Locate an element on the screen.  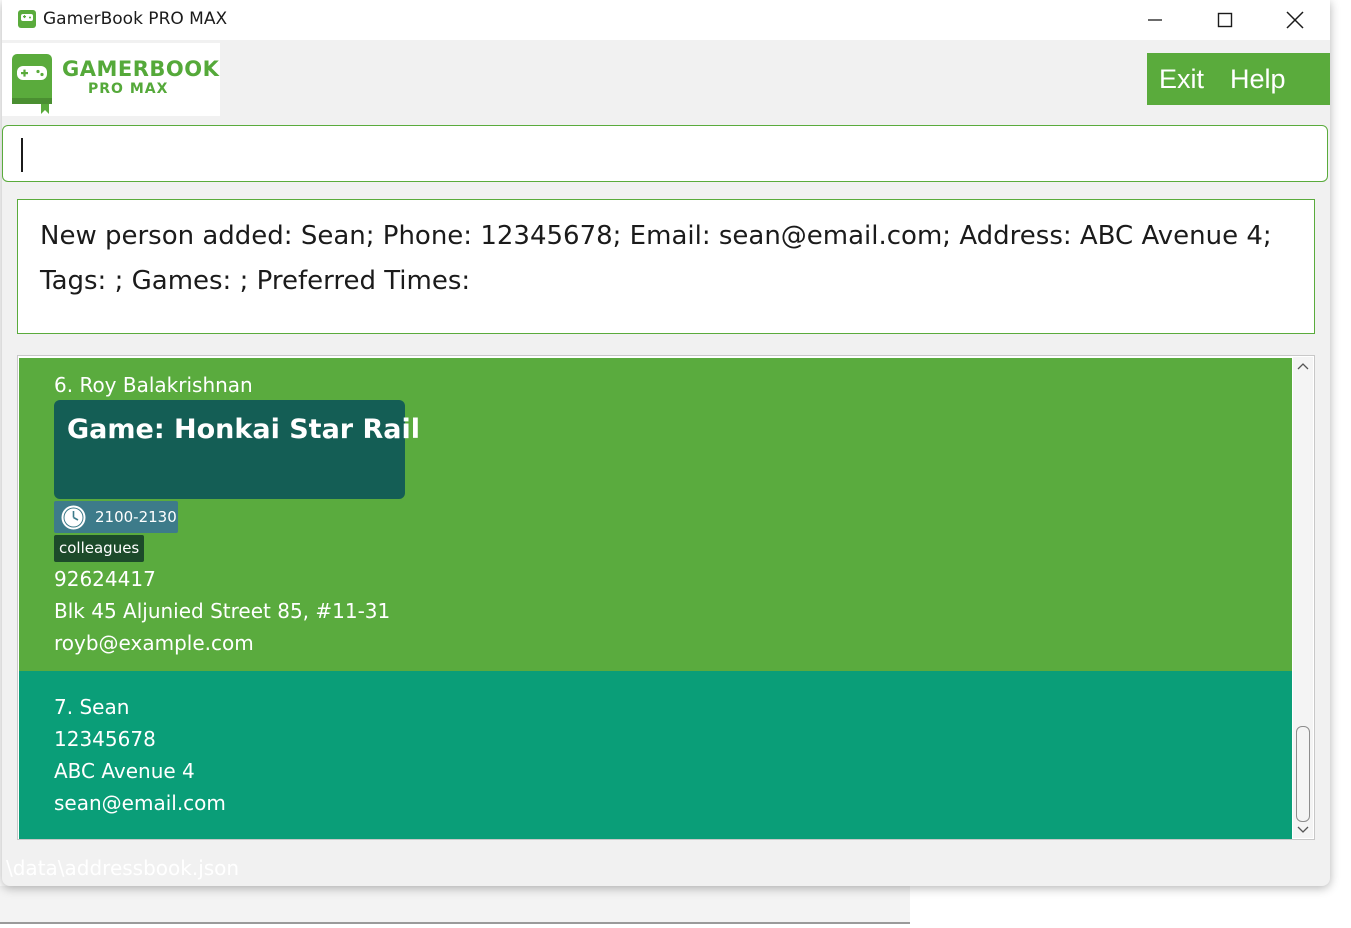
game-label: Game: Honkai Star Rail is located at coordinates (244, 429).